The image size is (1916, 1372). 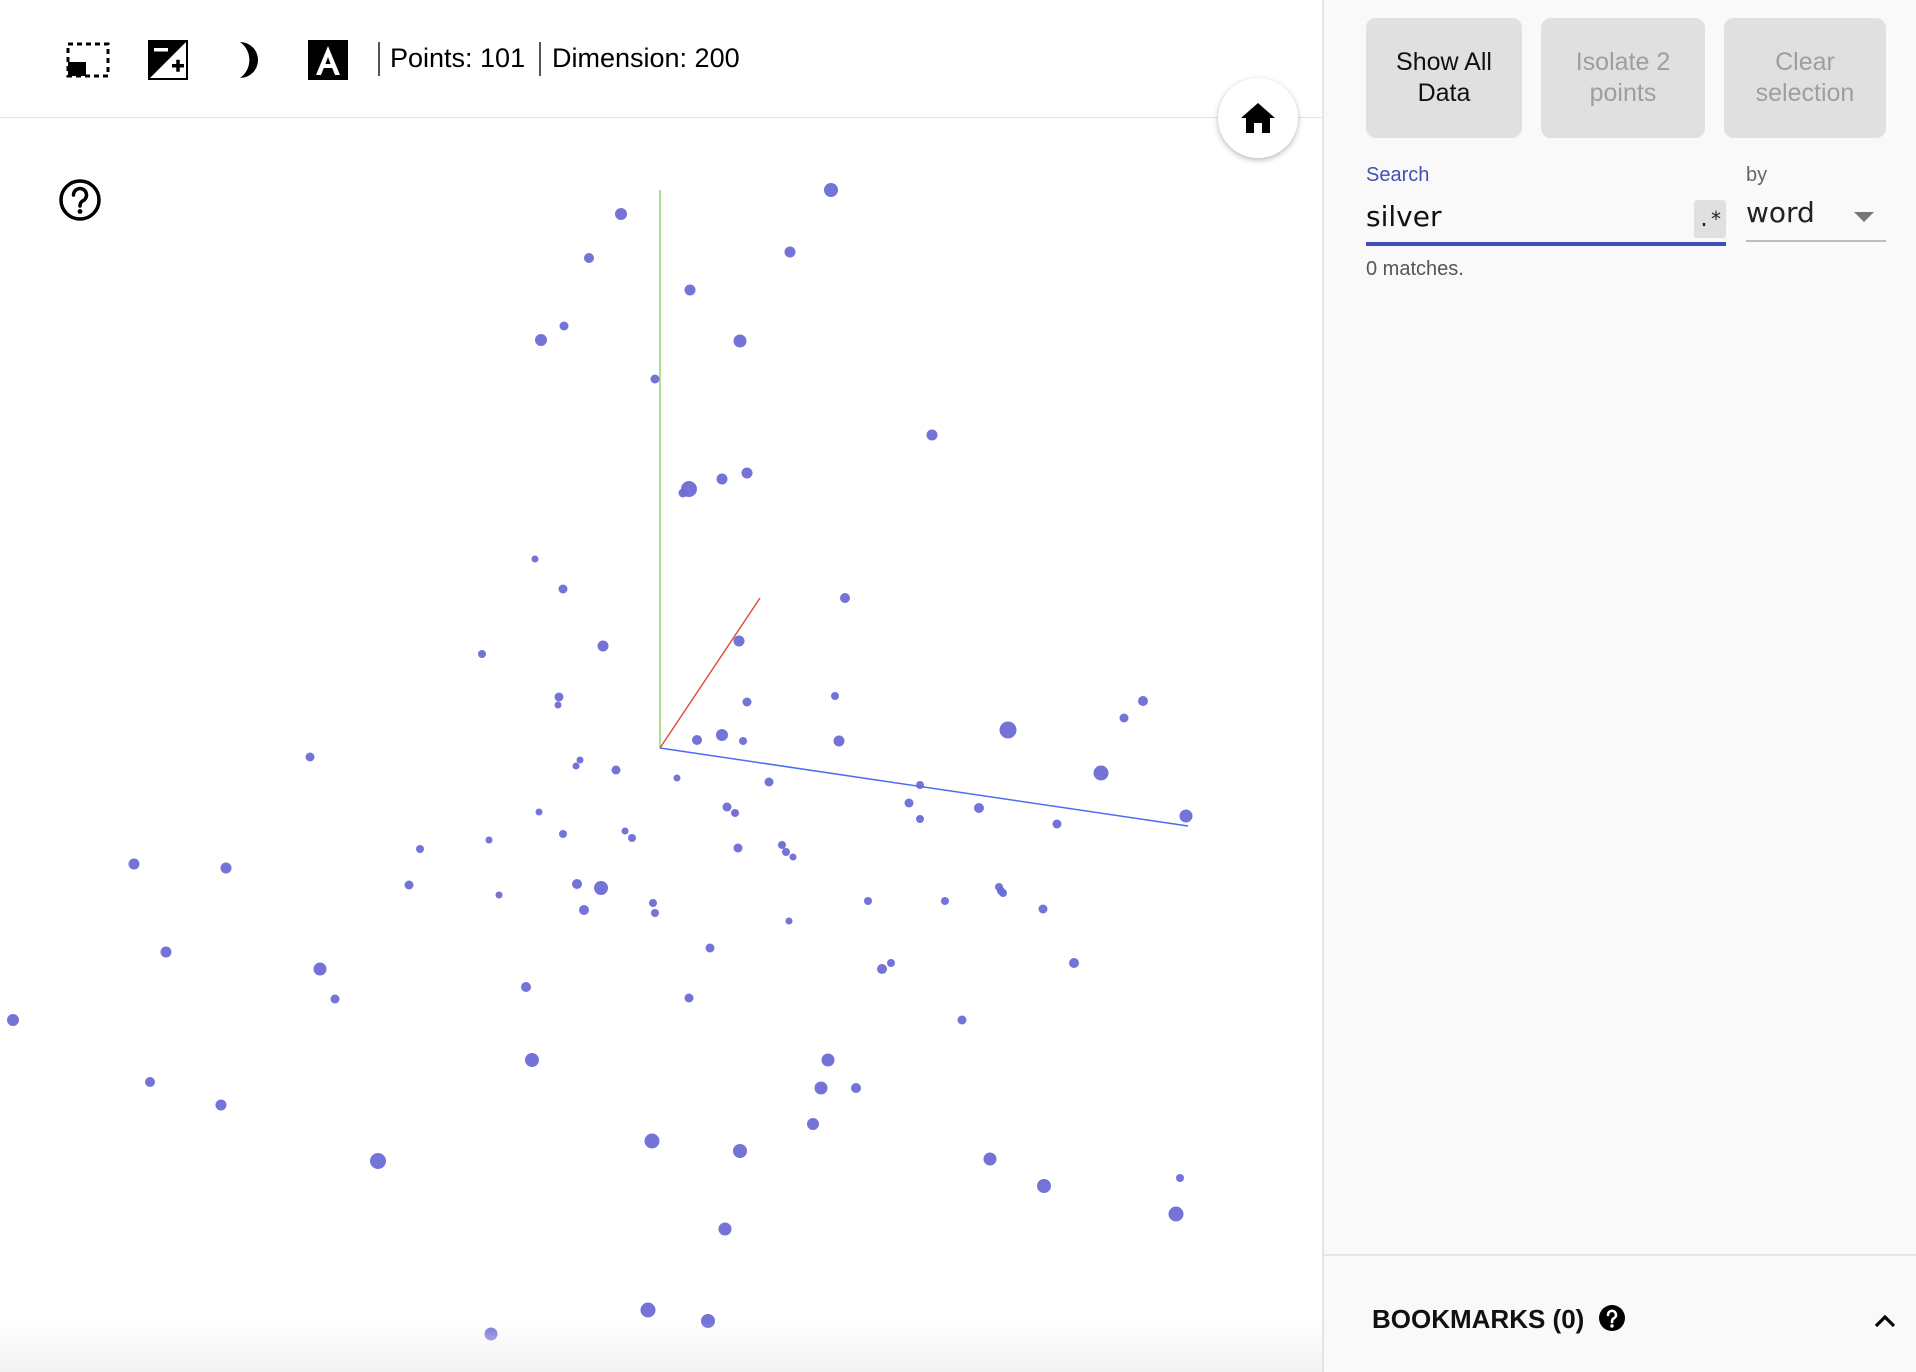 I want to click on search-by-select: word, so click(x=1816, y=218).